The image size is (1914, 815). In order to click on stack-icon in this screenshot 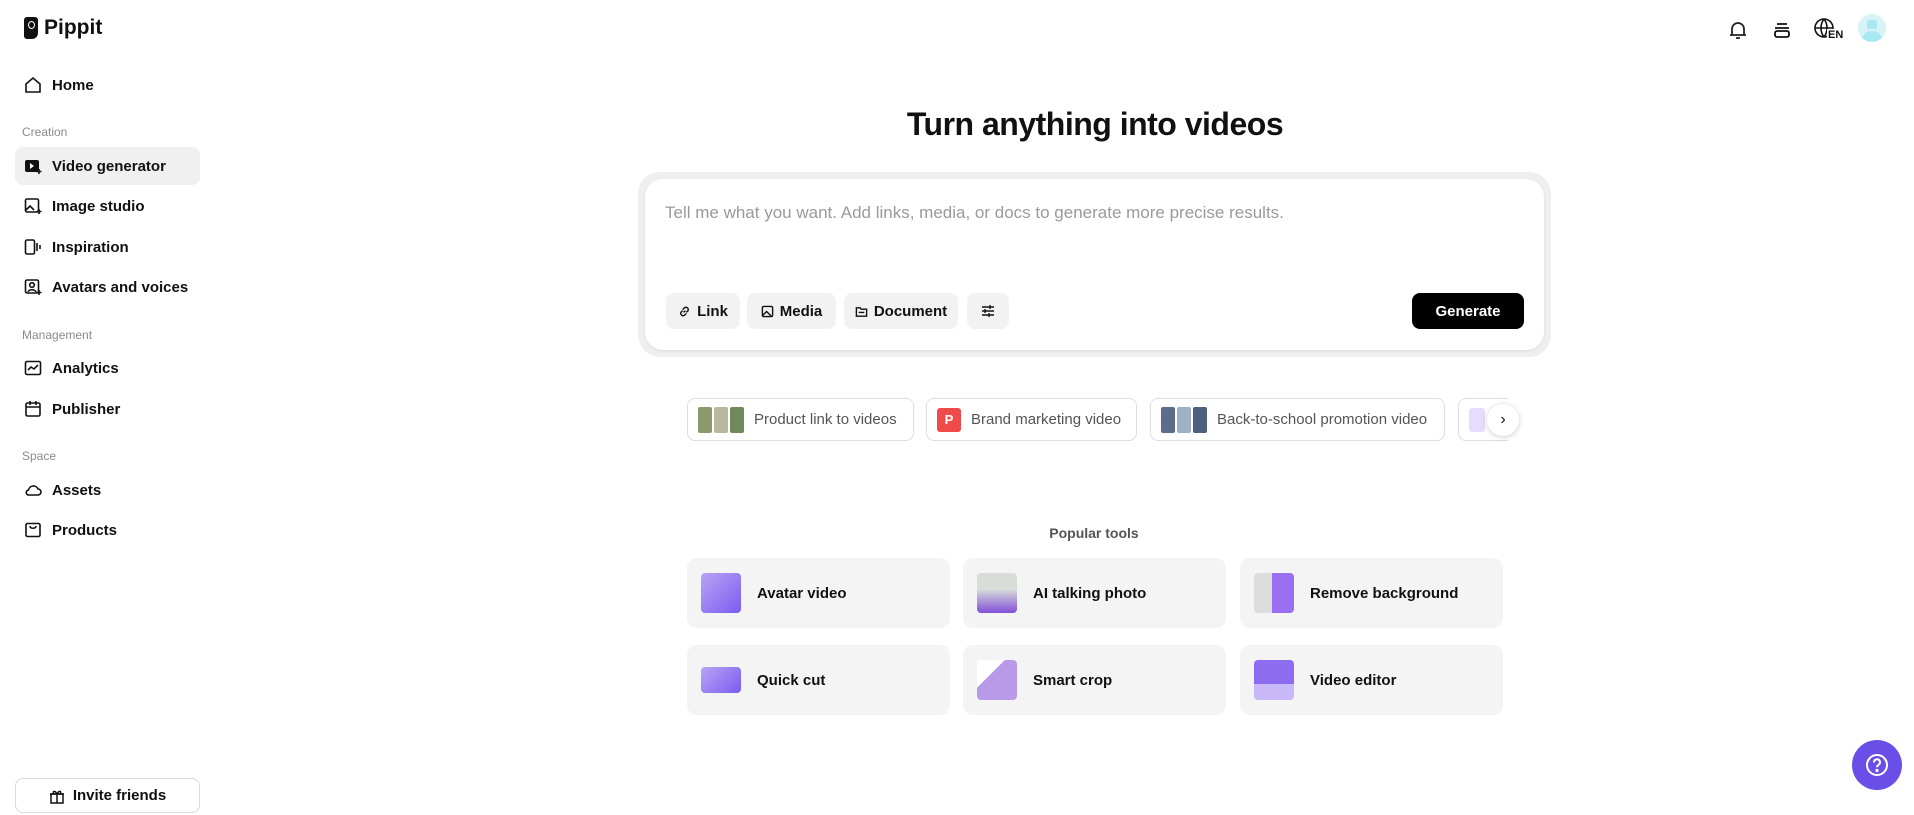, I will do `click(1782, 30)`.